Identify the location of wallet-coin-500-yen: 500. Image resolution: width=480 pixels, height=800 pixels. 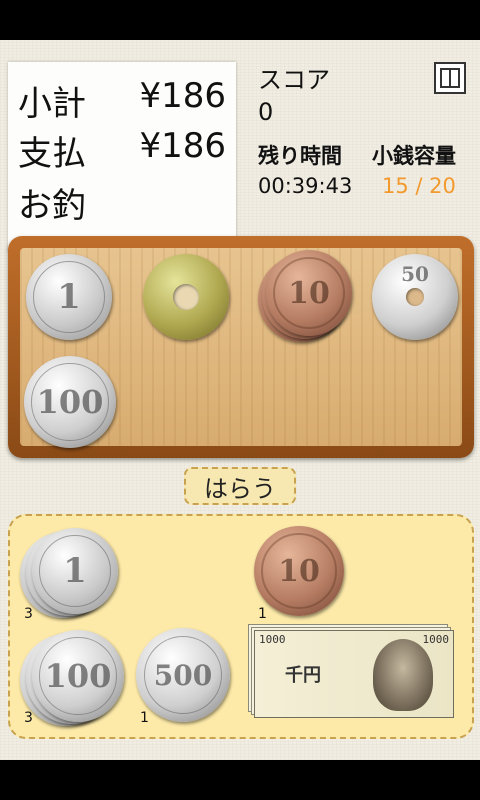
(183, 675).